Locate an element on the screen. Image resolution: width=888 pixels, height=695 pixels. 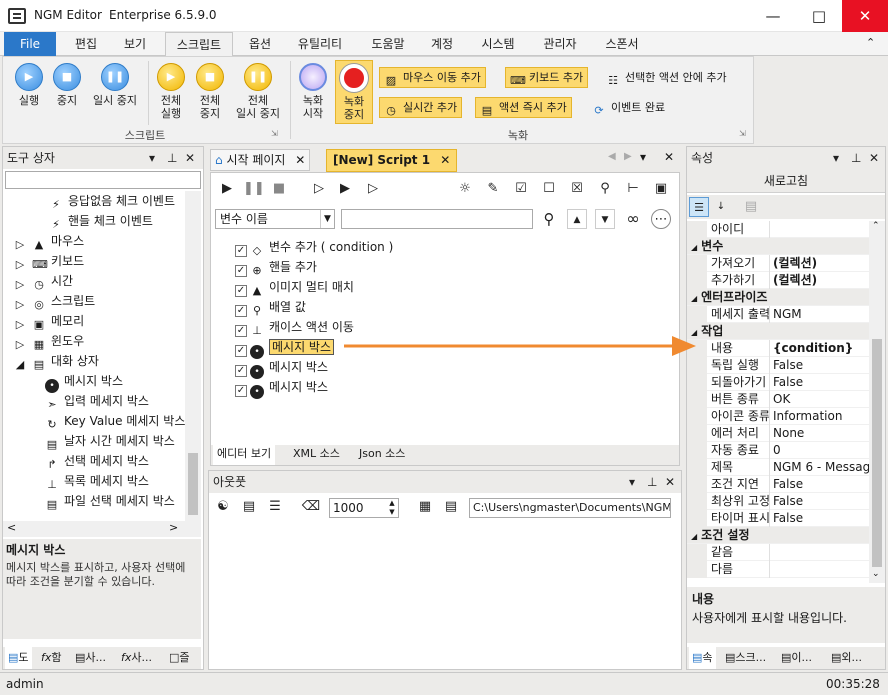
property-value: (컬렉션) is located at coordinates (821, 263).